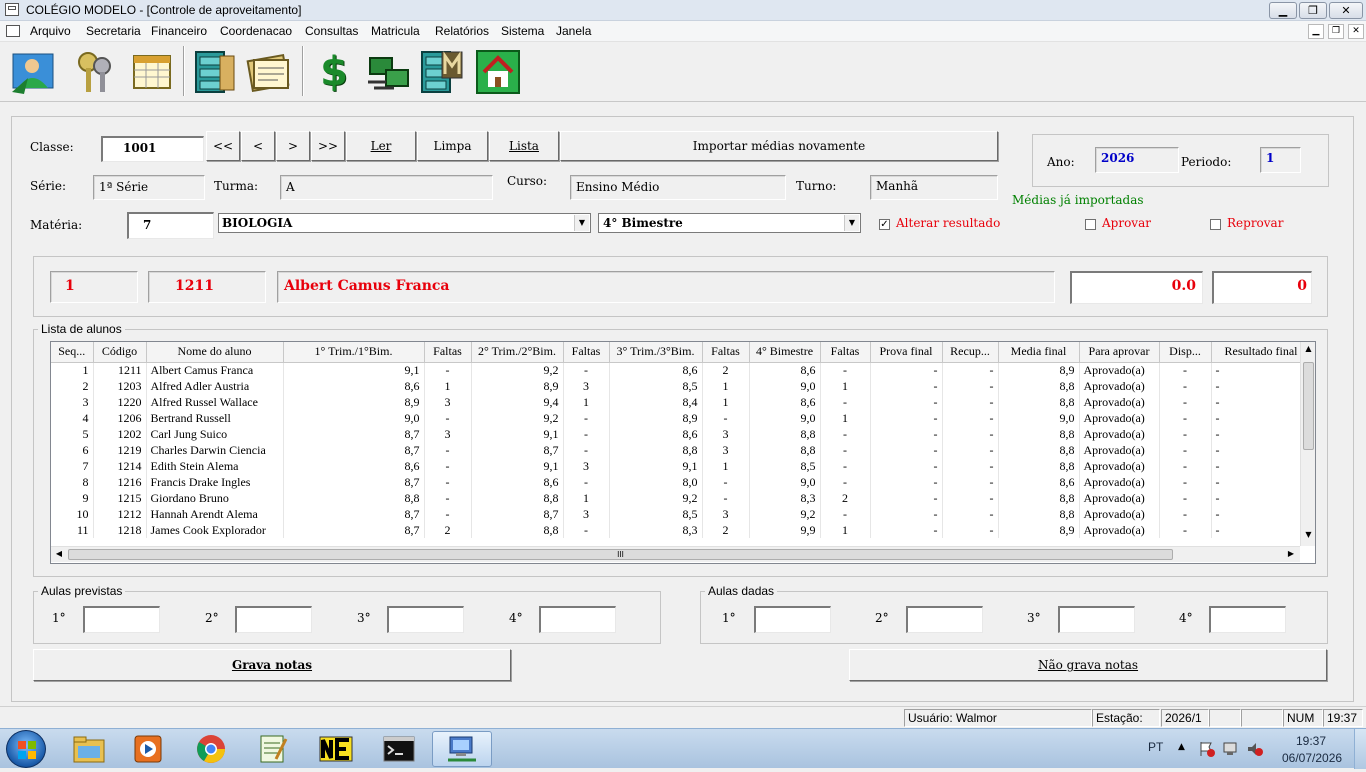  What do you see at coordinates (522, 31) in the screenshot?
I see `menu-sistema: Sistema` at bounding box center [522, 31].